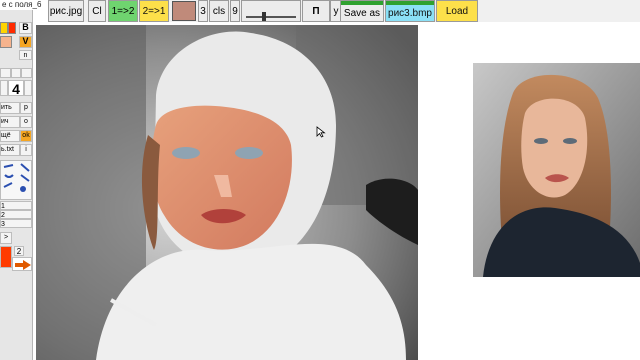 The width and height of the screenshot is (640, 360). What do you see at coordinates (457, 11) in the screenshot?
I see `load-button: Load` at bounding box center [457, 11].